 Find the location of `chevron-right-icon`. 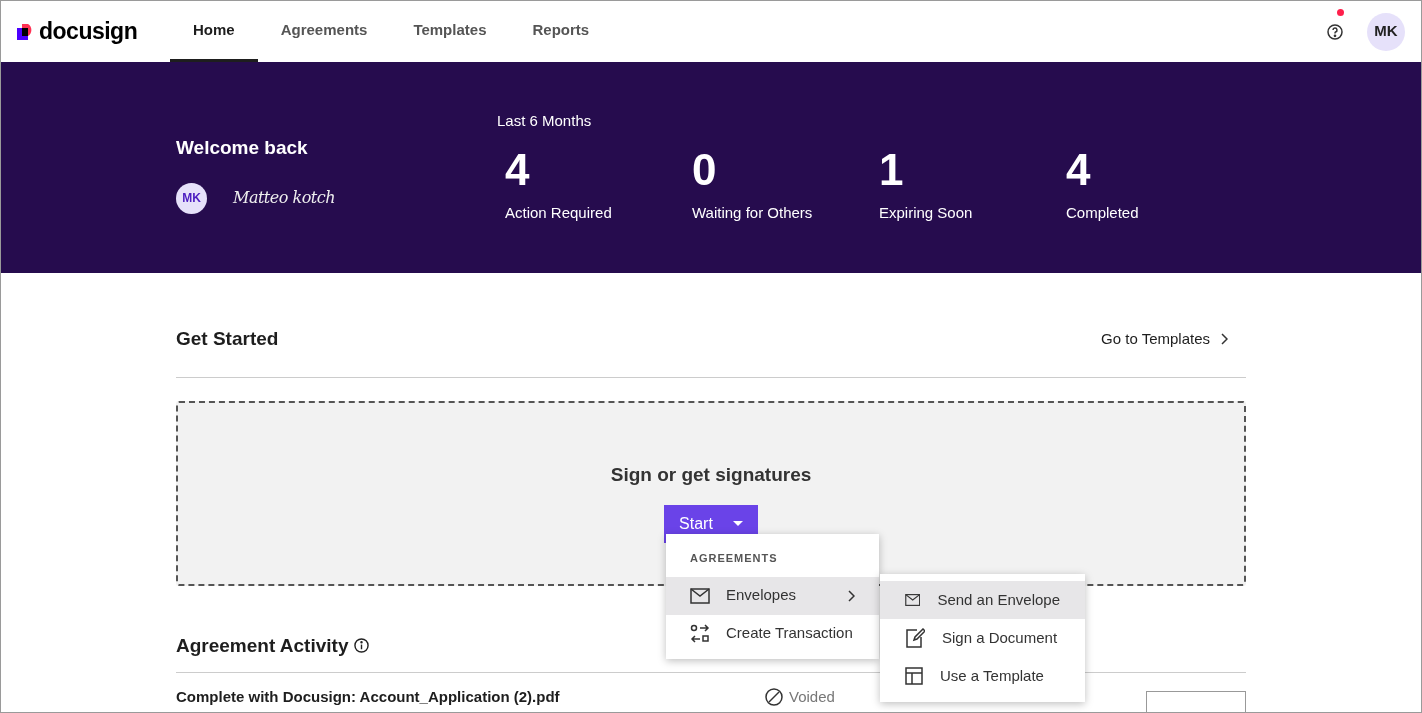

chevron-right-icon is located at coordinates (1224, 339).